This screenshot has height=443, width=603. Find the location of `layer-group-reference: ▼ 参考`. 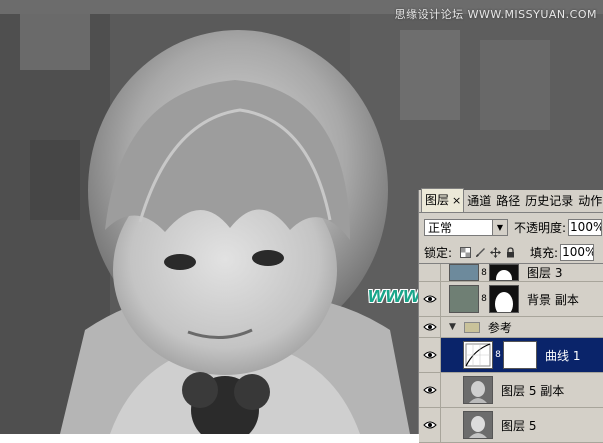

layer-group-reference: ▼ 参考 is located at coordinates (511, 327).